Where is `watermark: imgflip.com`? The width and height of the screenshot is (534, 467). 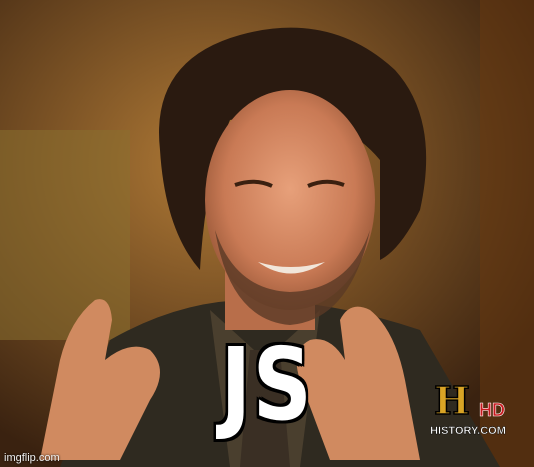 watermark: imgflip.com is located at coordinates (32, 458).